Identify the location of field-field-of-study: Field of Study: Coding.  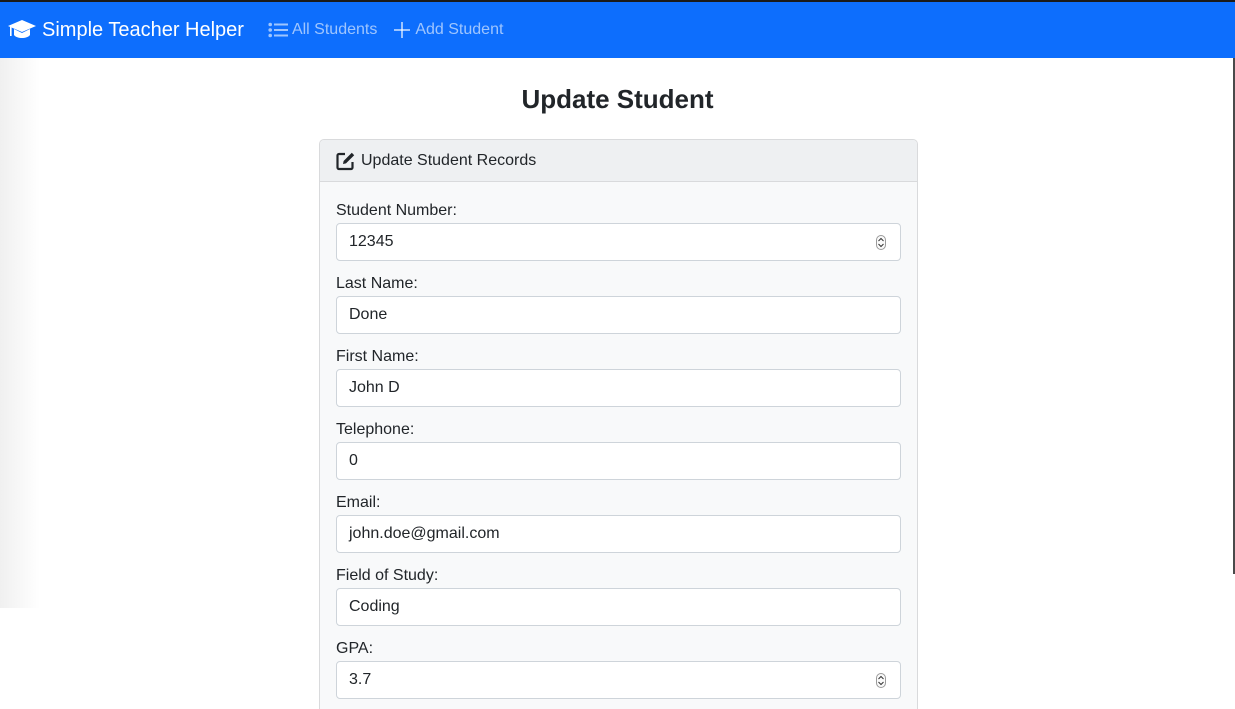
(618, 596).